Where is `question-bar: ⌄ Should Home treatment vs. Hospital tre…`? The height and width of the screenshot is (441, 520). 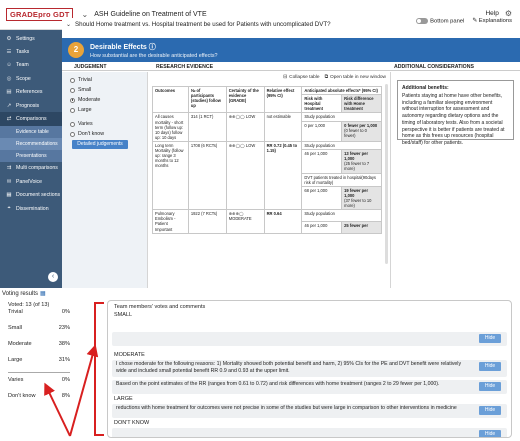
question-bar: ⌄ Should Home treatment vs. Hospital tre… is located at coordinates (291, 24).